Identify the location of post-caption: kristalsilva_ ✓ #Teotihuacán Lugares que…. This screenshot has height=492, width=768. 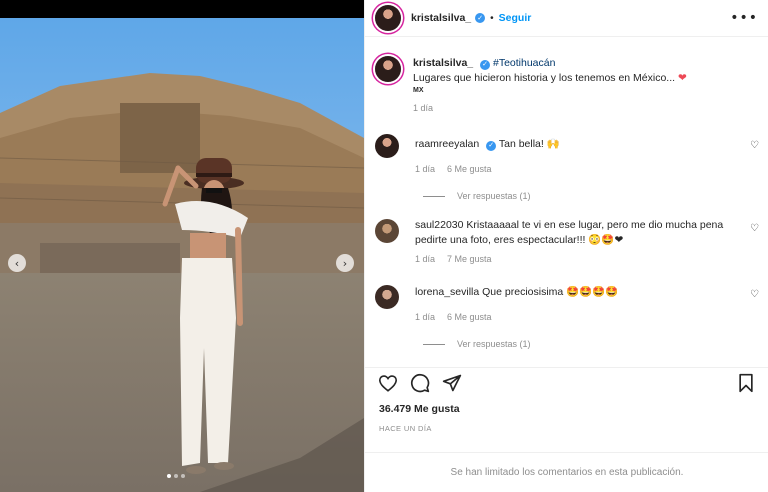
(566, 82).